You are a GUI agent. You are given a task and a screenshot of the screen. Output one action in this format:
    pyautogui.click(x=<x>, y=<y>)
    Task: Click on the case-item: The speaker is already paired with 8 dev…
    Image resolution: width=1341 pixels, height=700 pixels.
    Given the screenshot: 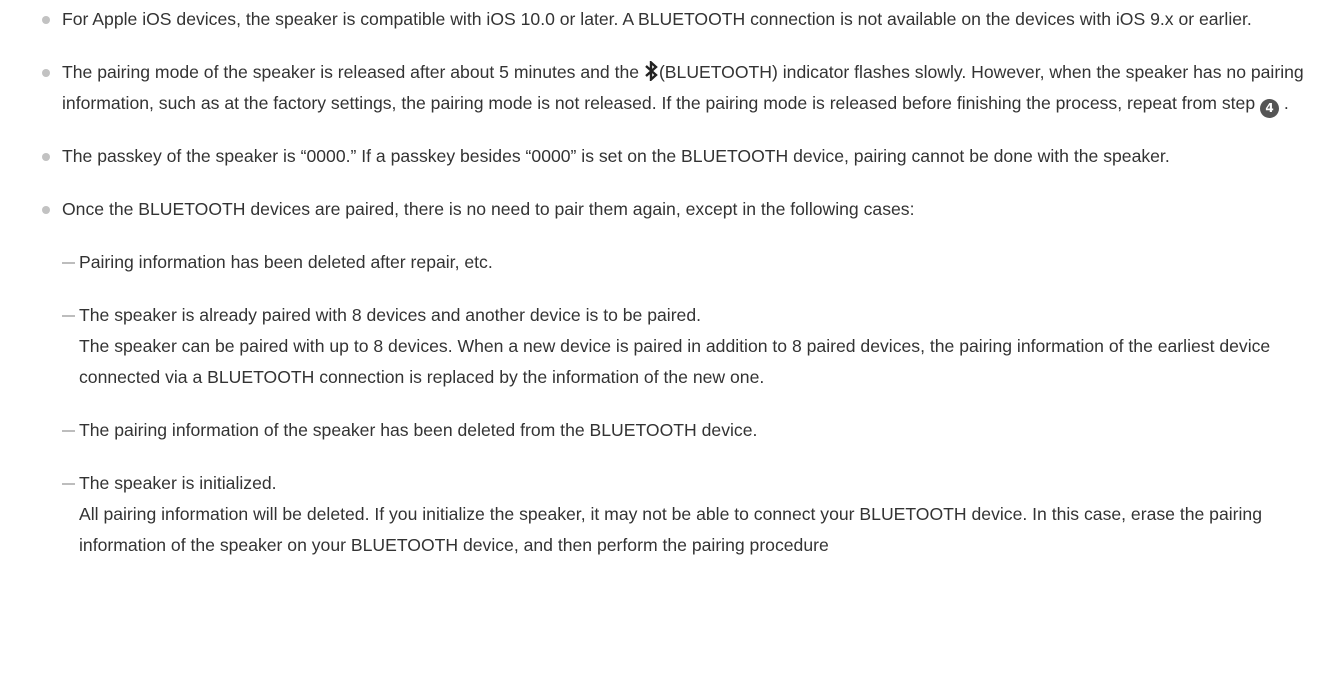 What is the action you would take?
    pyautogui.click(x=697, y=346)
    